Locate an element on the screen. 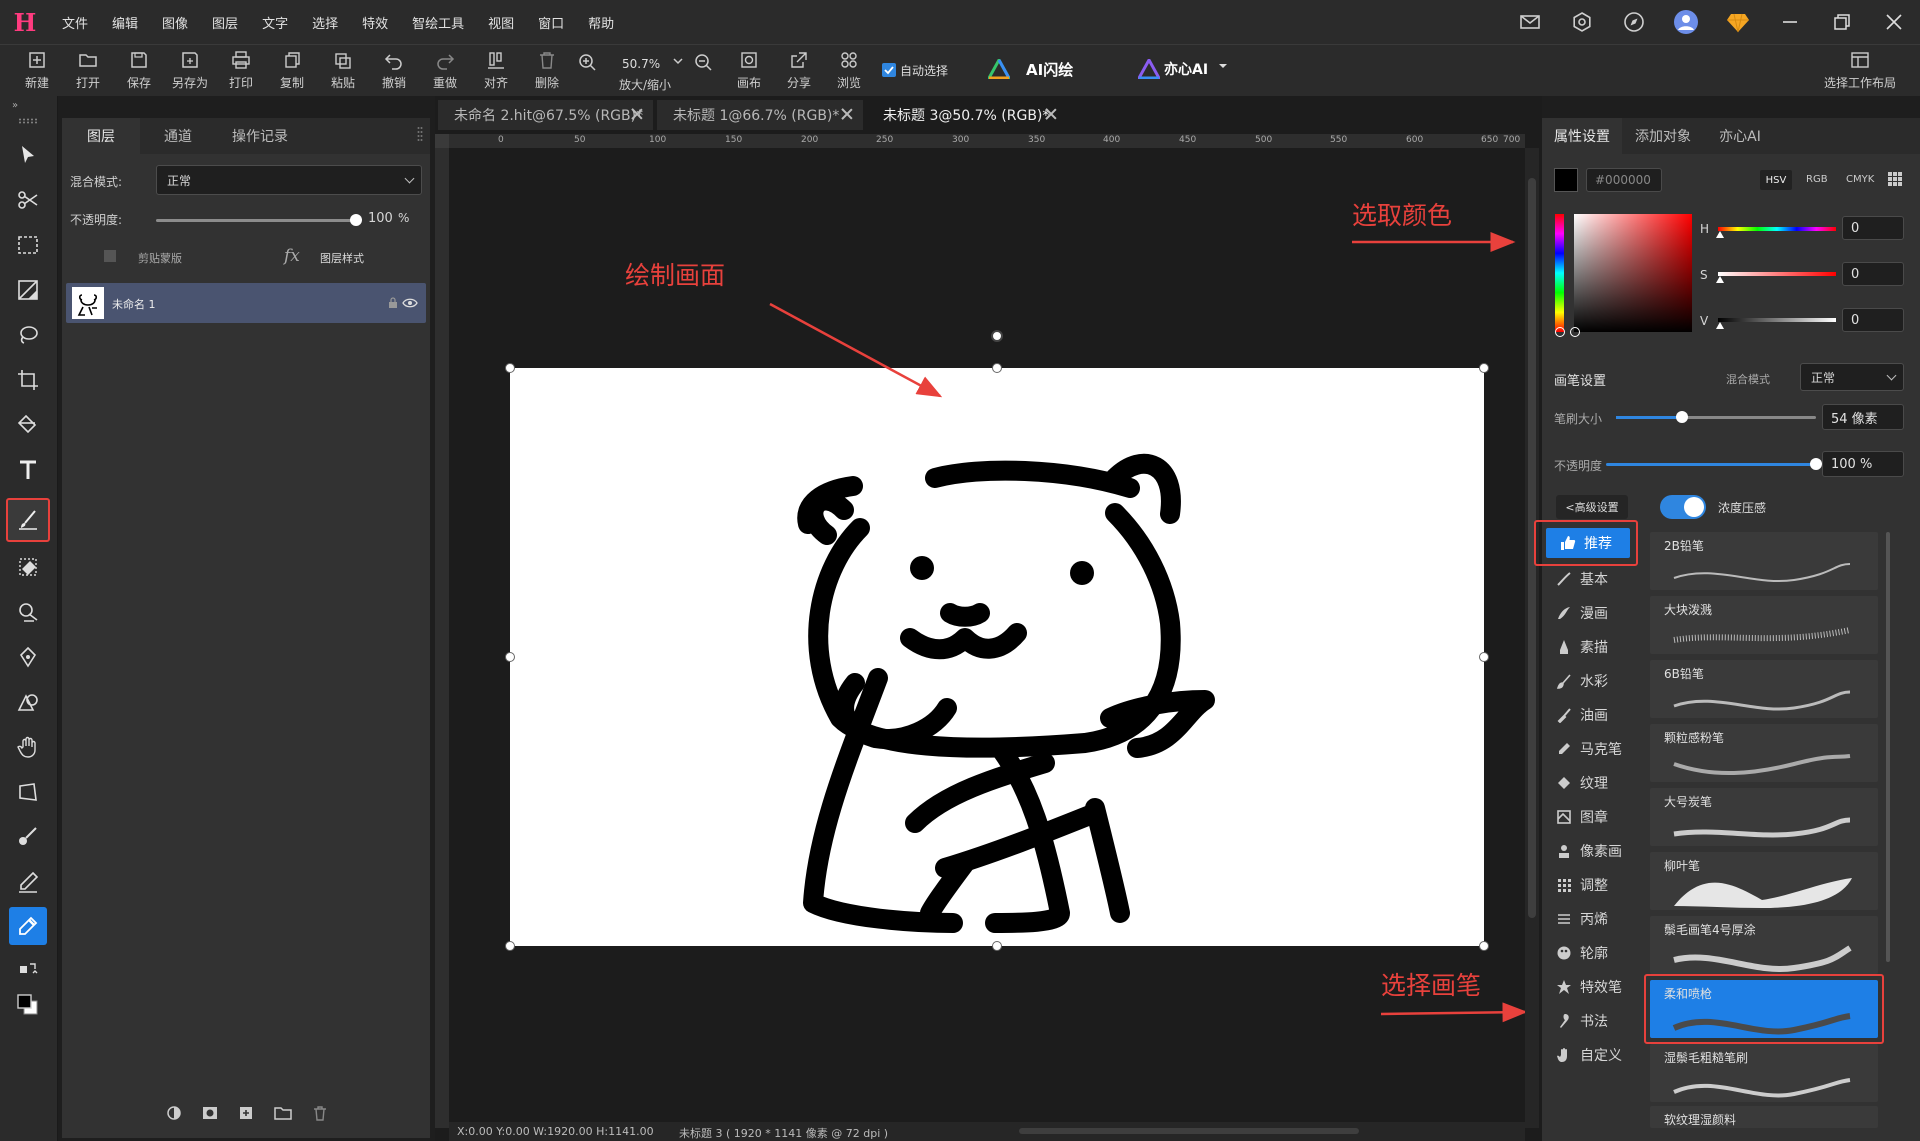 This screenshot has height=1141, width=1920. category-basic: 基本 is located at coordinates (1592, 579).